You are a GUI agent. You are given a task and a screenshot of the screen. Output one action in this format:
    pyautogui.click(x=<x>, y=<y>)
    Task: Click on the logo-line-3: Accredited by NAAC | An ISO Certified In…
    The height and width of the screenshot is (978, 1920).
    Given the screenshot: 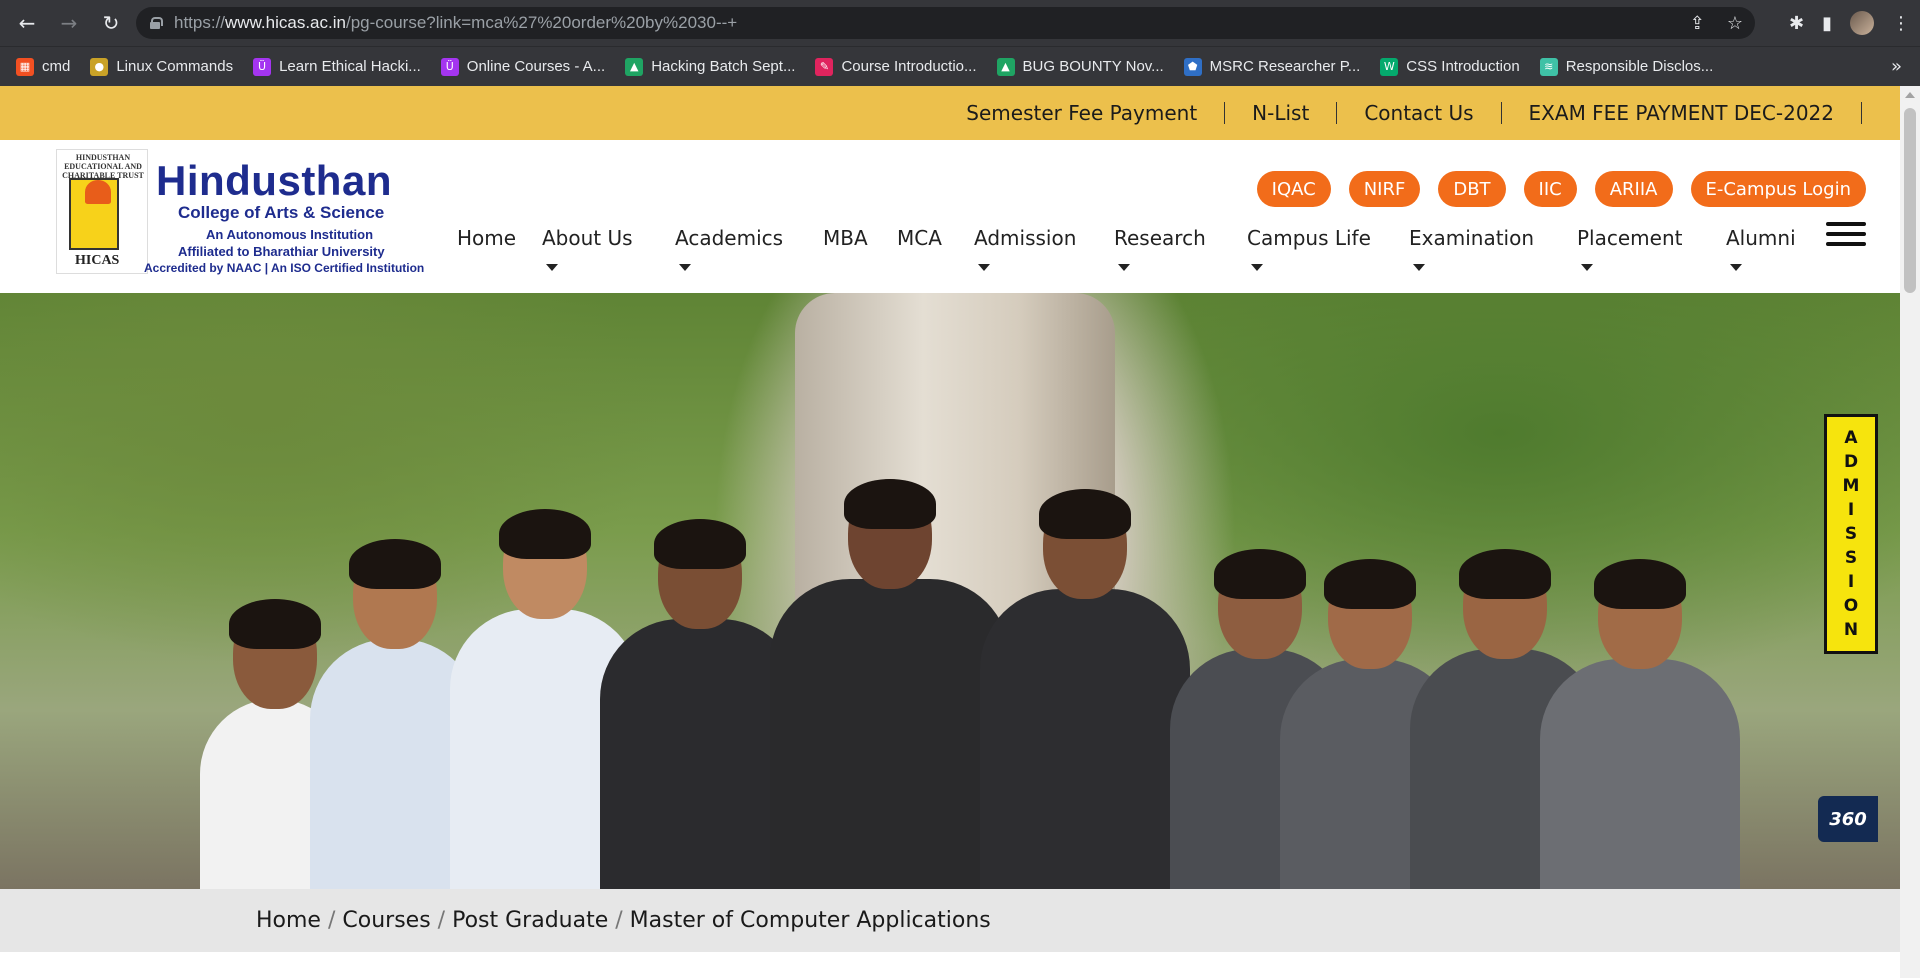 What is the action you would take?
    pyautogui.click(x=284, y=268)
    